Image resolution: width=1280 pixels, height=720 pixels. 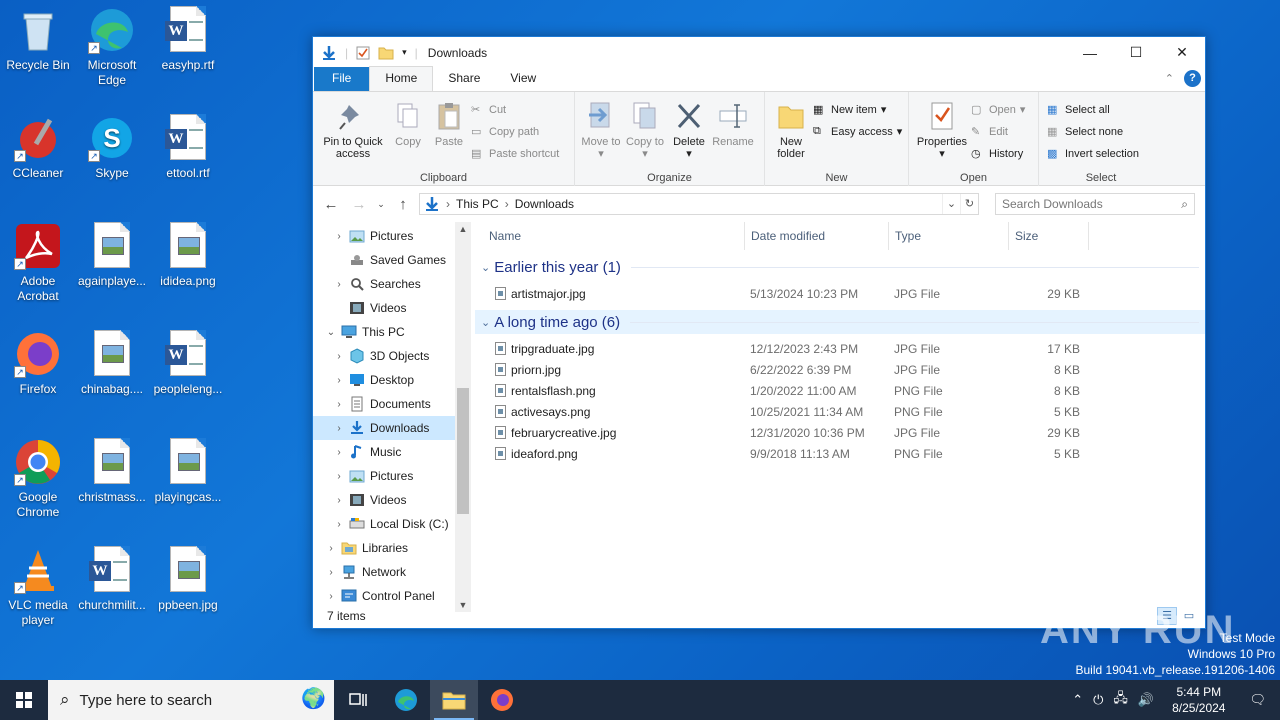 I want to click on nav-item-network: › Network, so click(x=384, y=572).